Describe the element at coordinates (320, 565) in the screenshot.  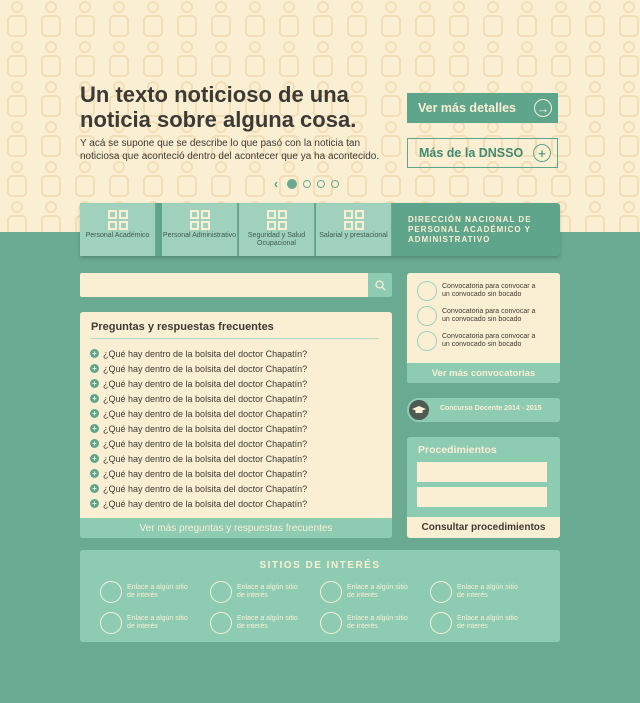
I see `sitios-title: SITIOS DE INTERÉS` at that location.